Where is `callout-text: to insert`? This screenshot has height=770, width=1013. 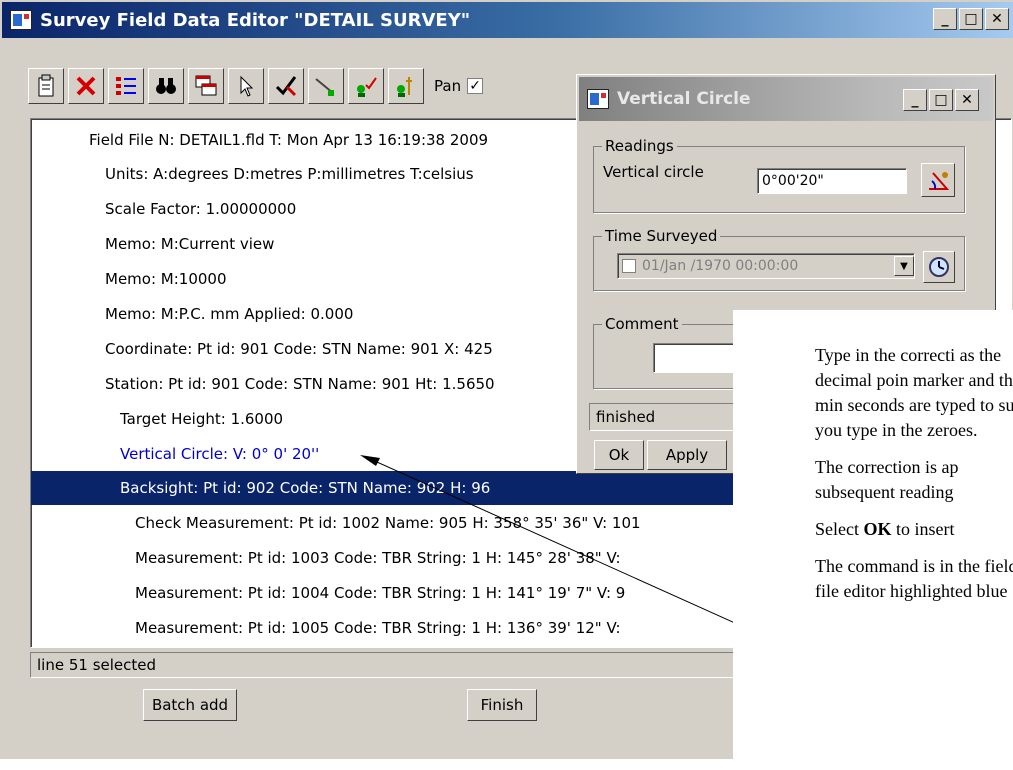 callout-text: to insert is located at coordinates (923, 529).